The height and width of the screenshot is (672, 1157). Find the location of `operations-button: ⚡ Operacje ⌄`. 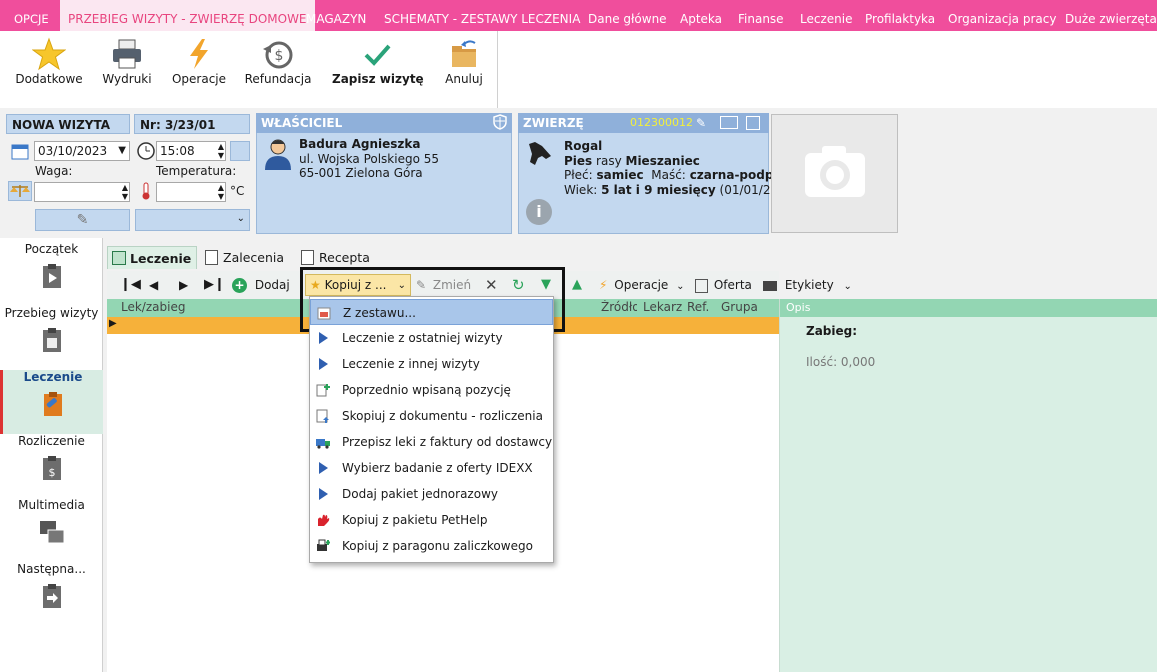

operations-button: ⚡ Operacje ⌄ is located at coordinates (642, 285).